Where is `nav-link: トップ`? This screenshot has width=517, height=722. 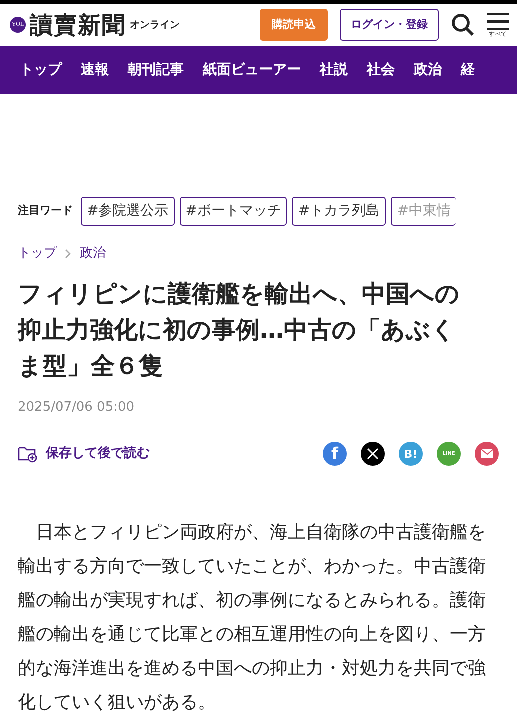 nav-link: トップ is located at coordinates (41, 70).